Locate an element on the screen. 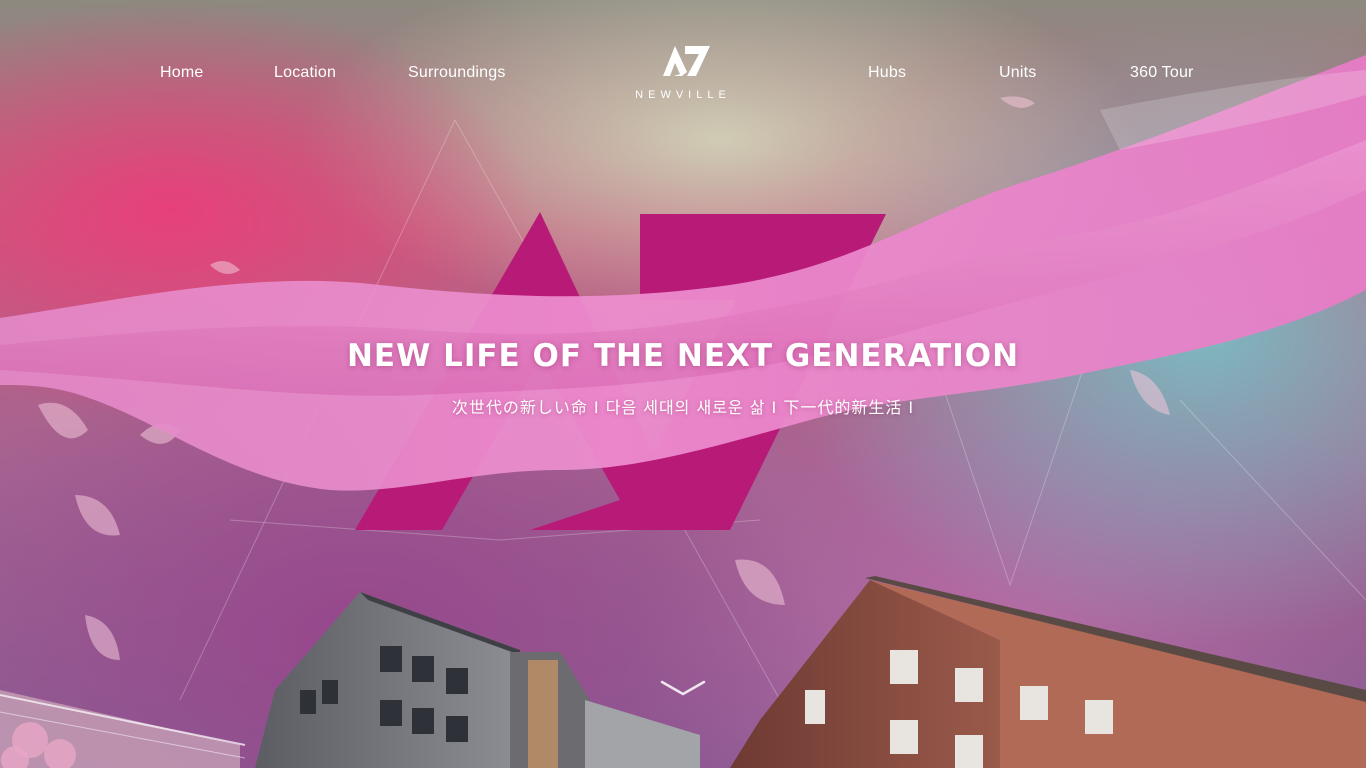 Image resolution: width=1366 pixels, height=768 pixels. nav-location-link: Location is located at coordinates (305, 73).